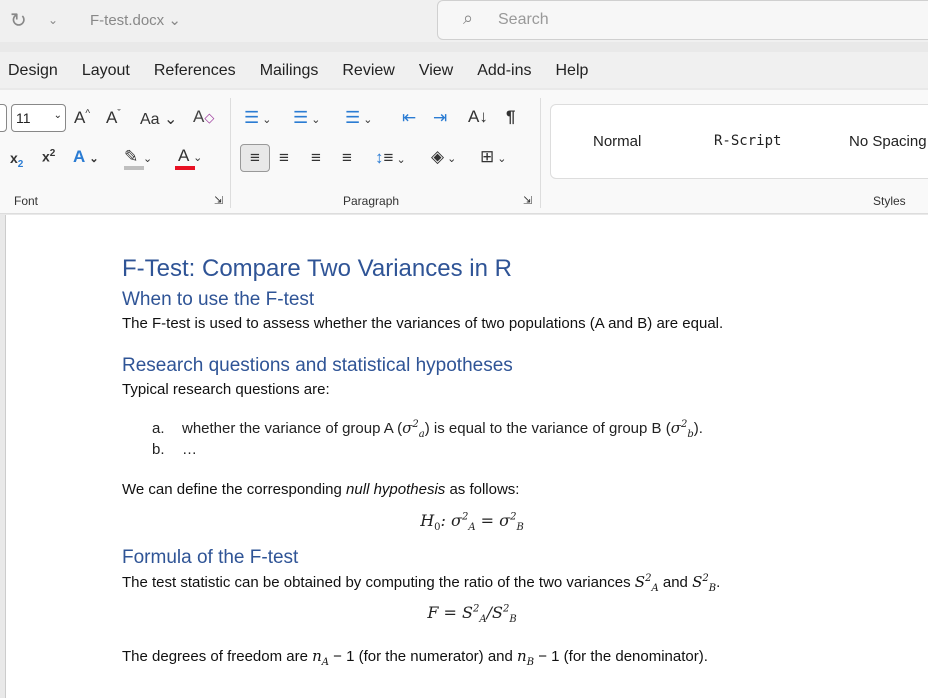 This screenshot has height=698, width=928. Describe the element at coordinates (57, 115) in the screenshot. I see `chevron-down-icon: ⌄` at that location.